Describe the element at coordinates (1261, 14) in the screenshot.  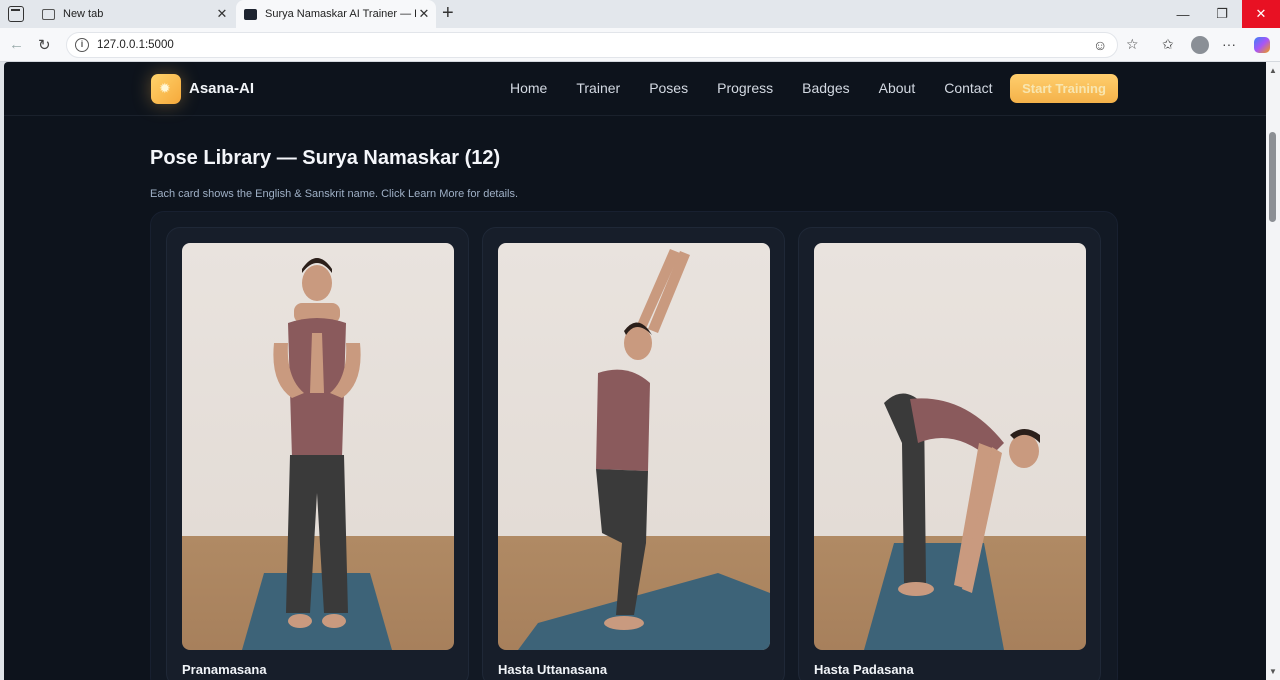
I see `window-close-button: ✕` at that location.